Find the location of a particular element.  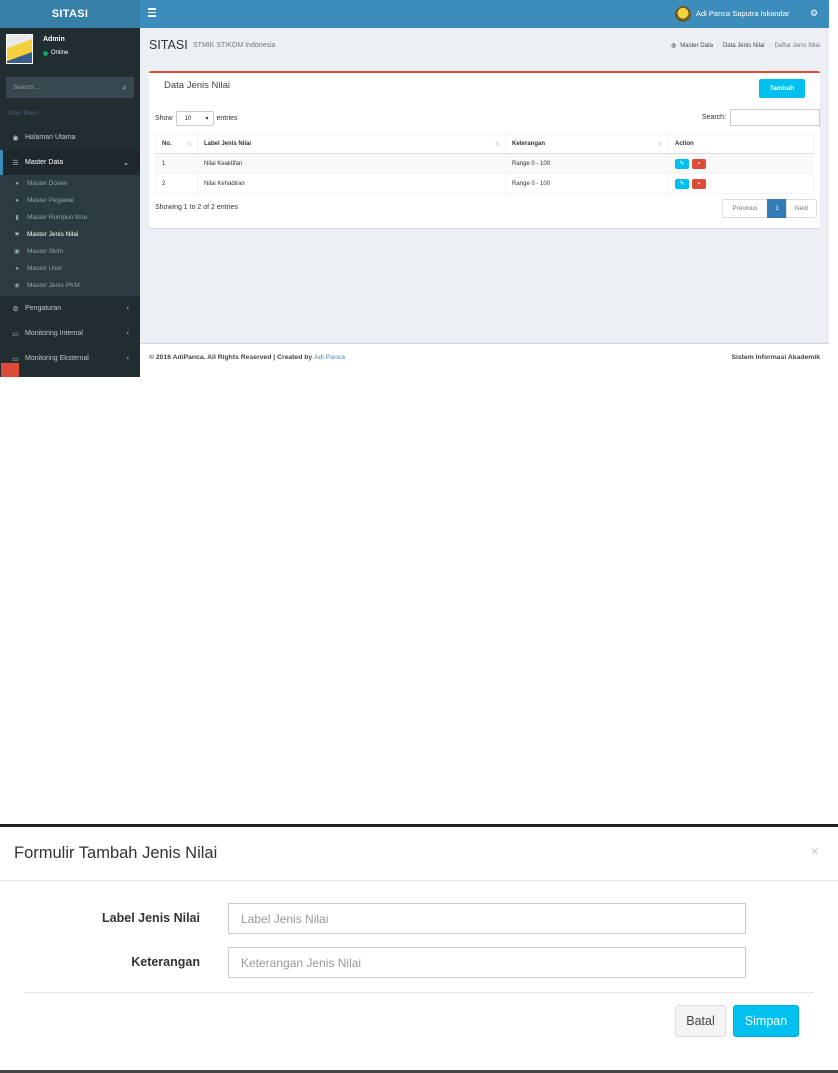

submenu-item-label: Master Skim is located at coordinates (45, 251).